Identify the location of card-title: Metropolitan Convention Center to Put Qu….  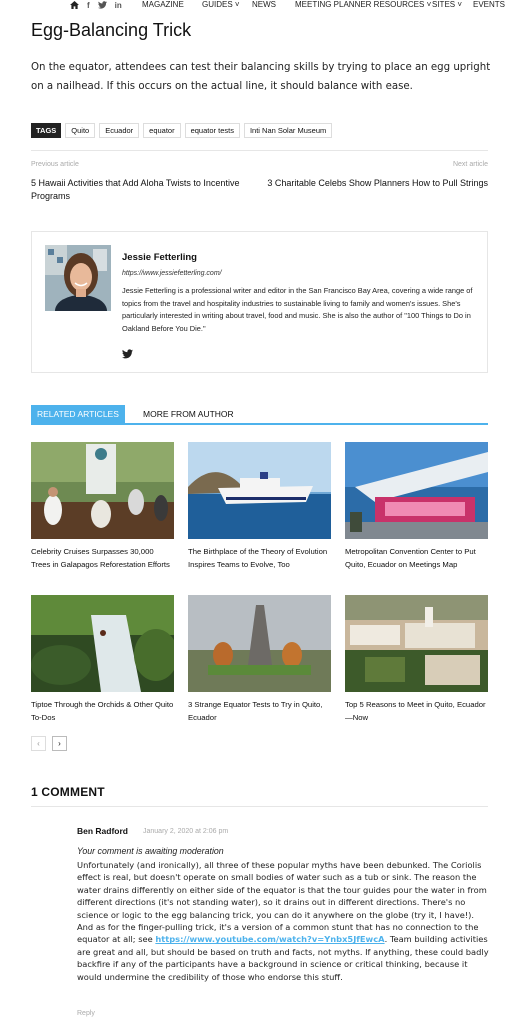
(416, 558).